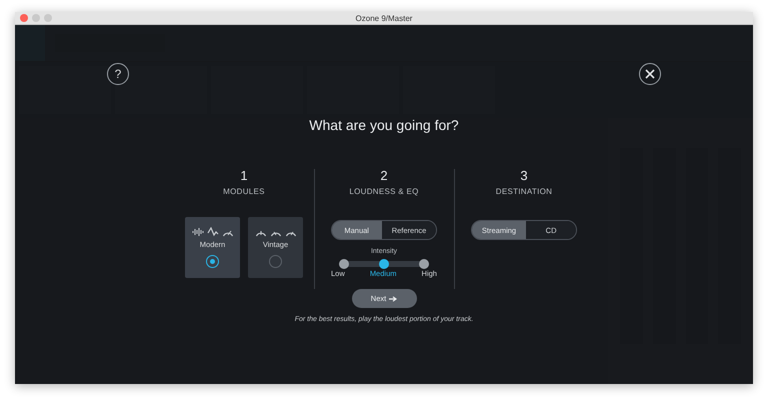 This screenshot has width=768, height=402. Describe the element at coordinates (244, 191) in the screenshot. I see `step-label: MODULES` at that location.